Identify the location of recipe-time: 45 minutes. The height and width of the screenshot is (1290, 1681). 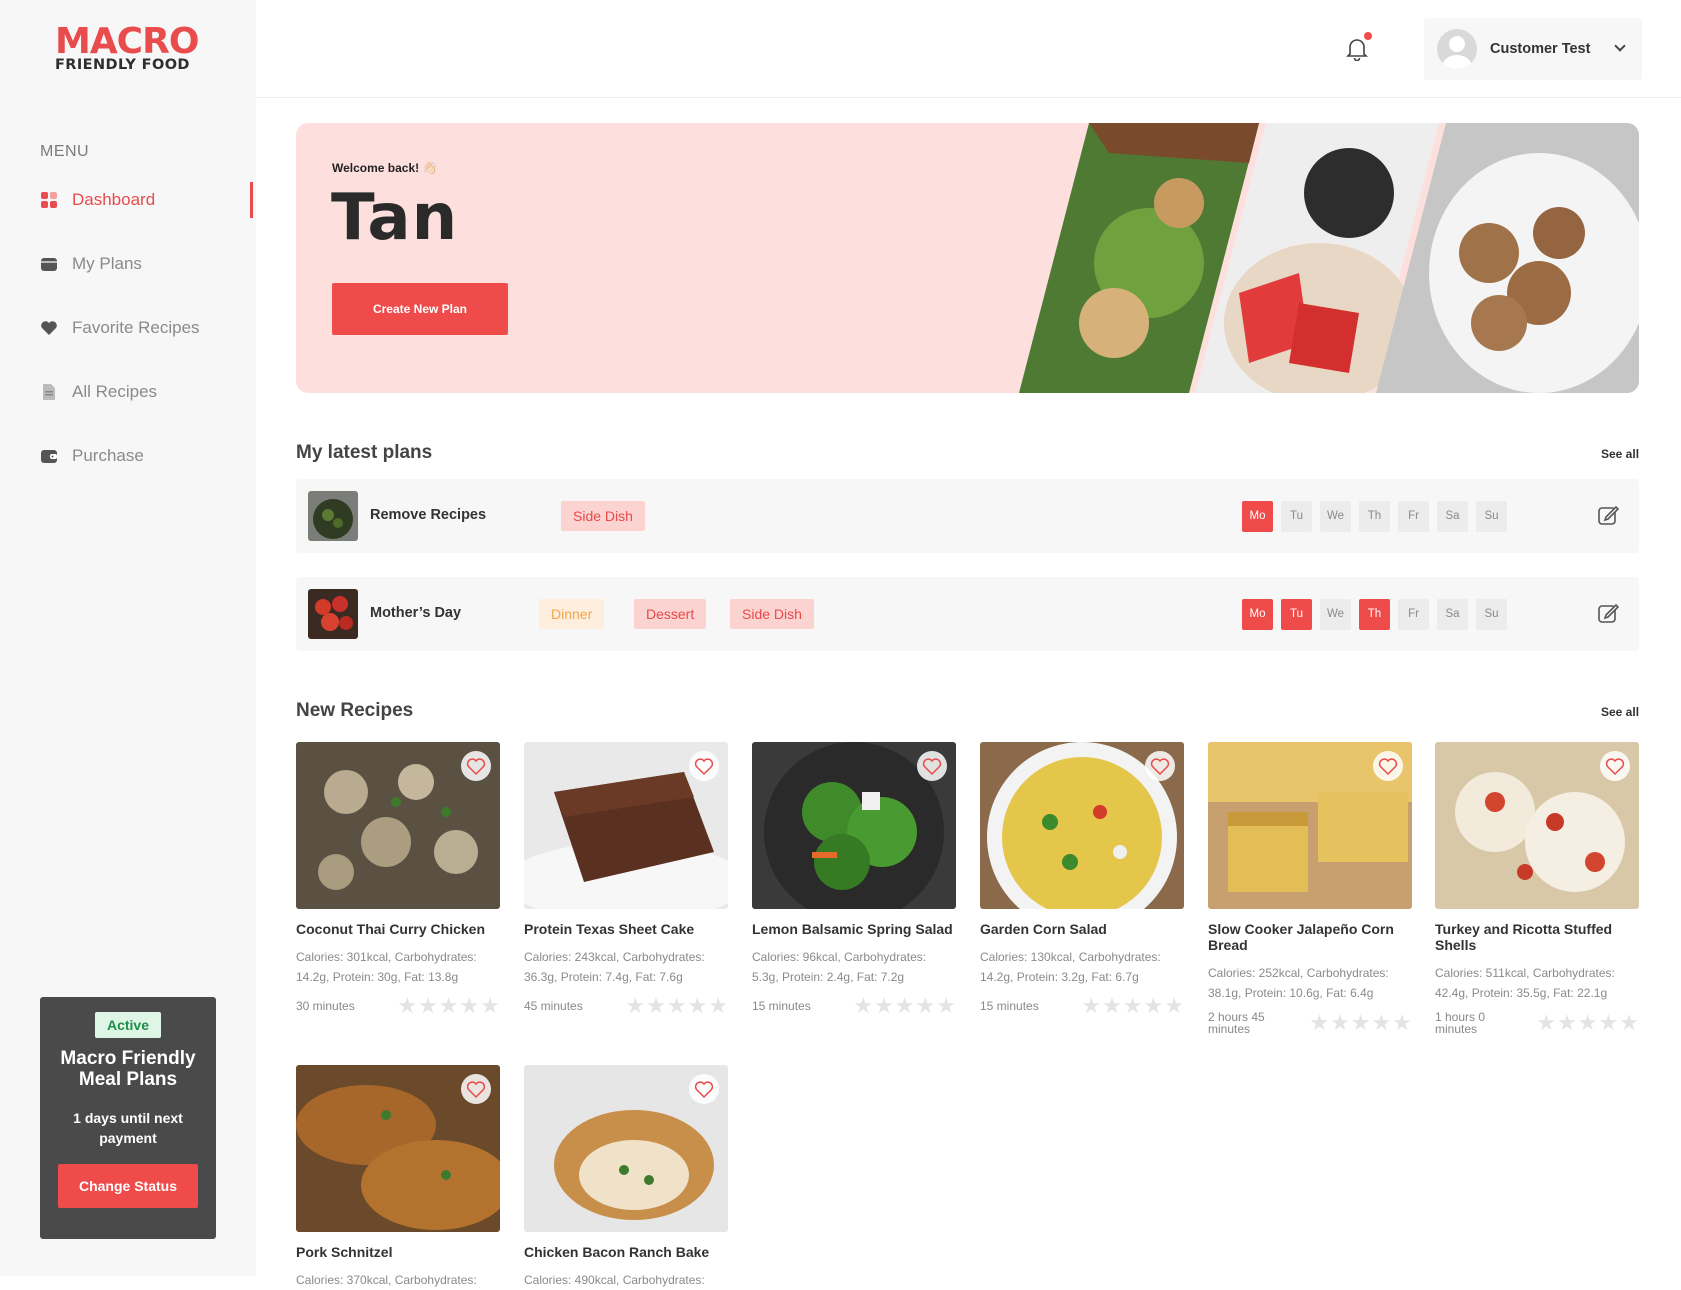
(553, 1006).